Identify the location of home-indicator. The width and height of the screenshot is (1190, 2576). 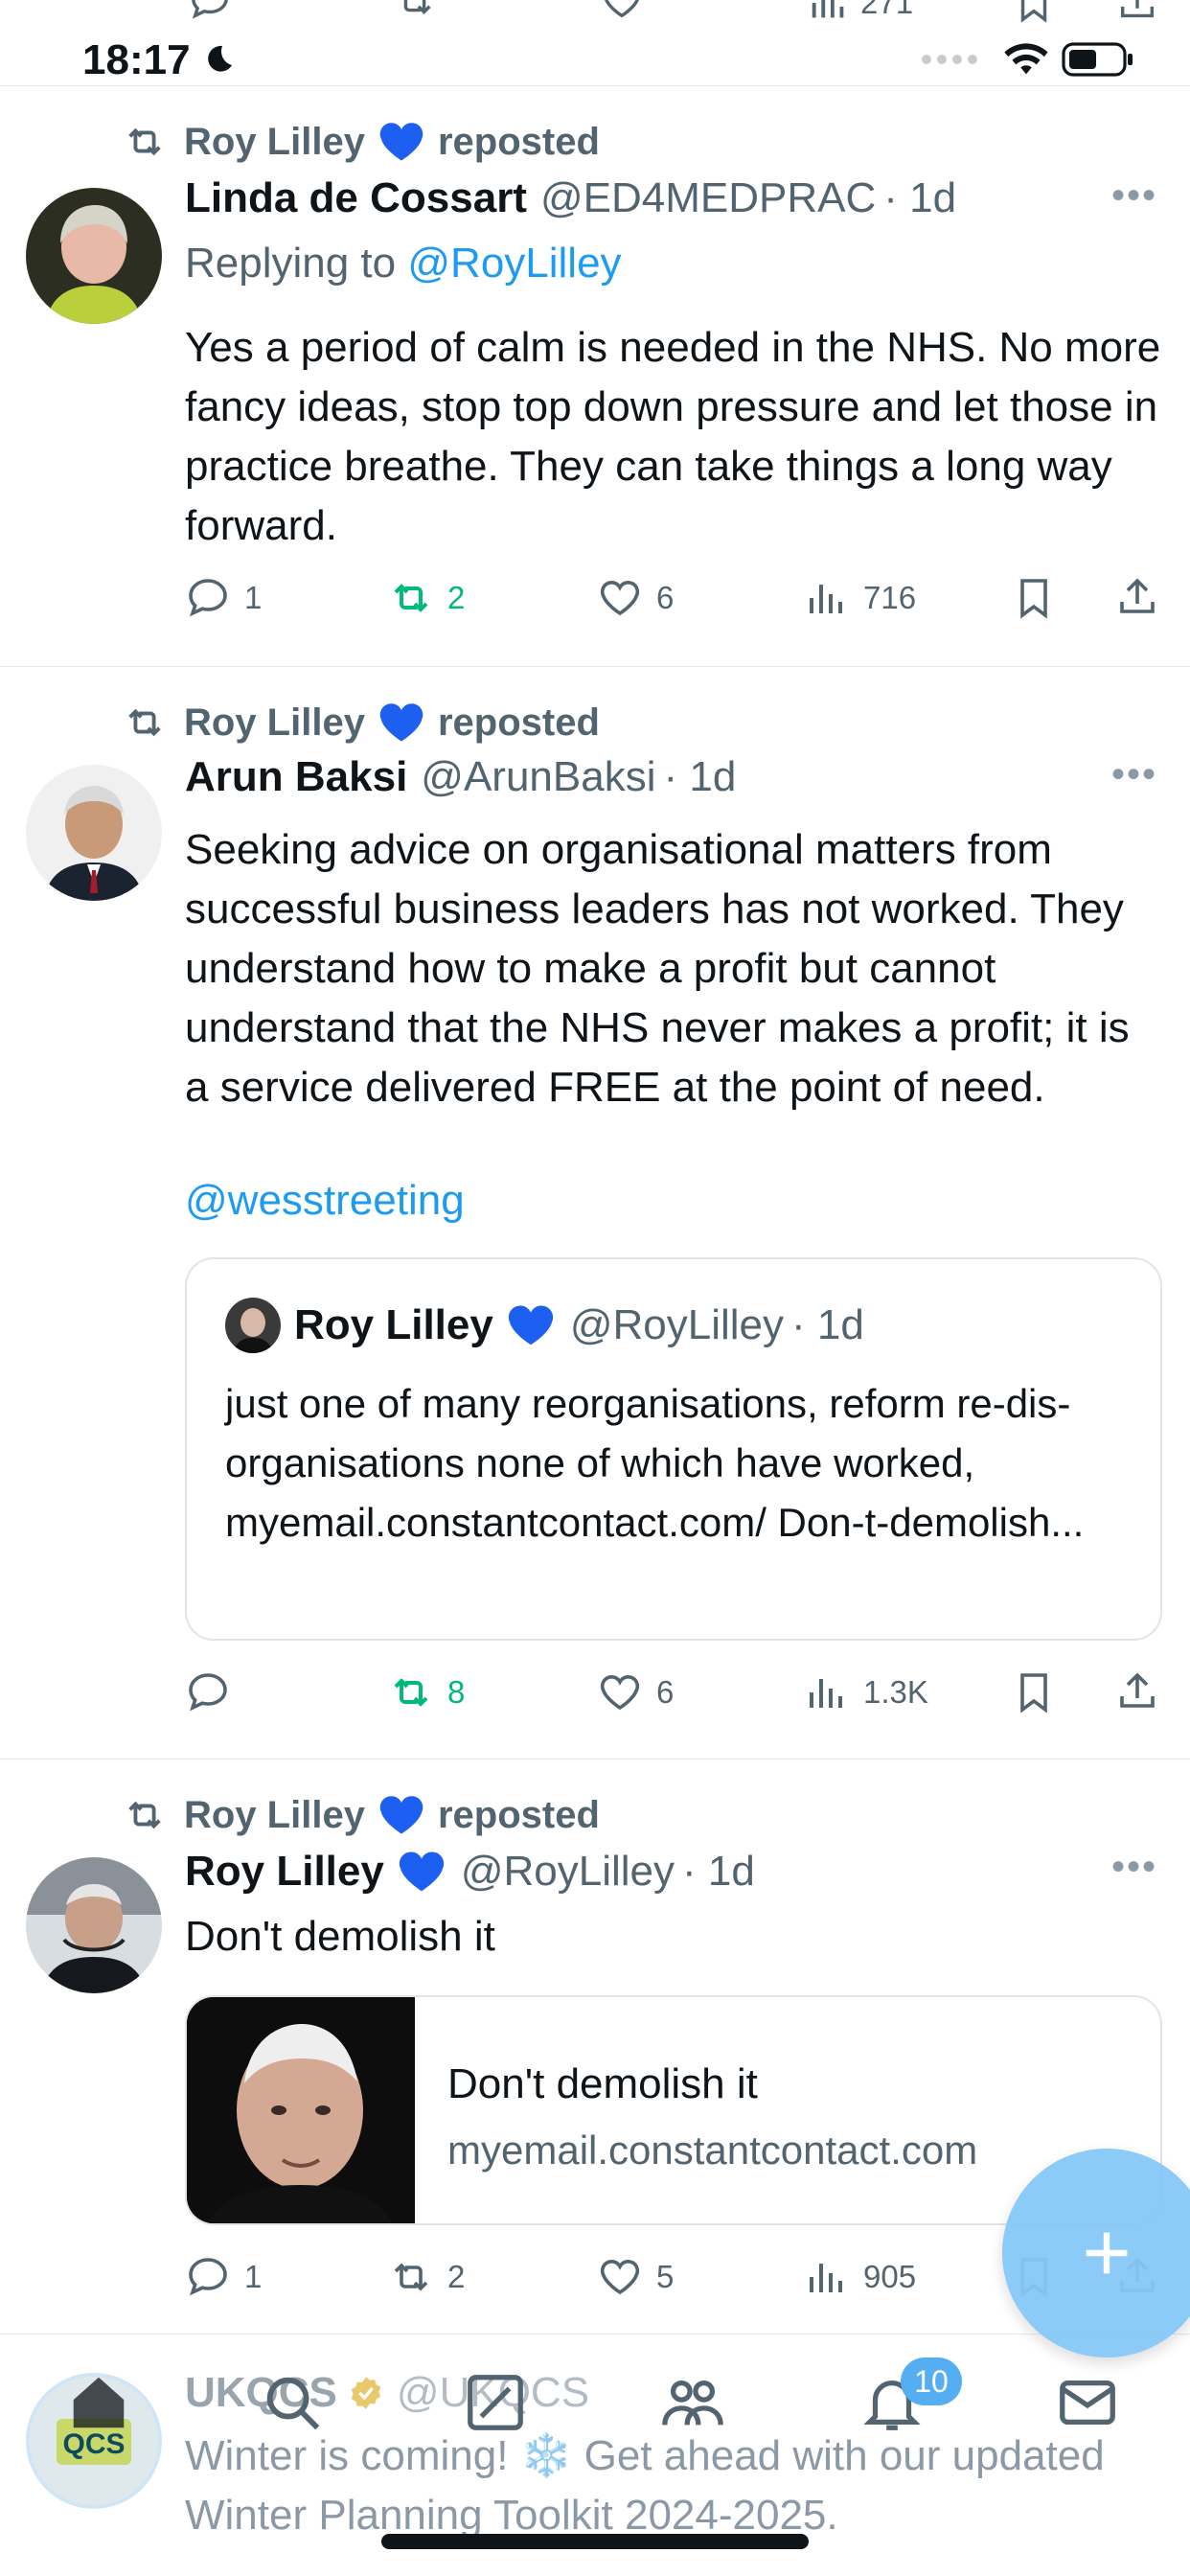
(595, 2541).